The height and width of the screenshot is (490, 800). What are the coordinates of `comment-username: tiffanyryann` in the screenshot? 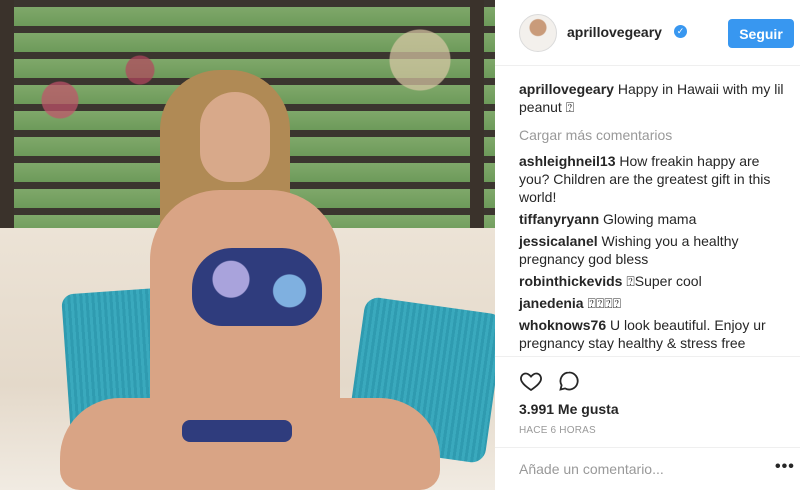 It's located at (559, 219).